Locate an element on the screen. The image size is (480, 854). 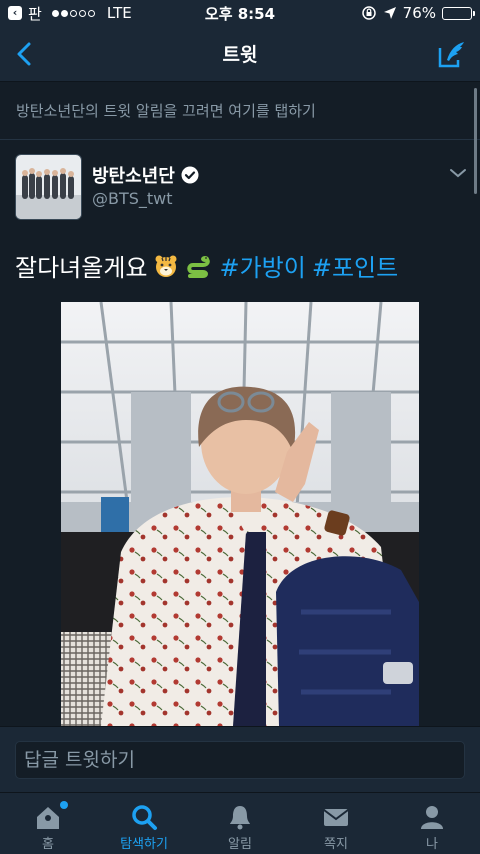
tab-explore: 탐색하기 is located at coordinates (144, 823).